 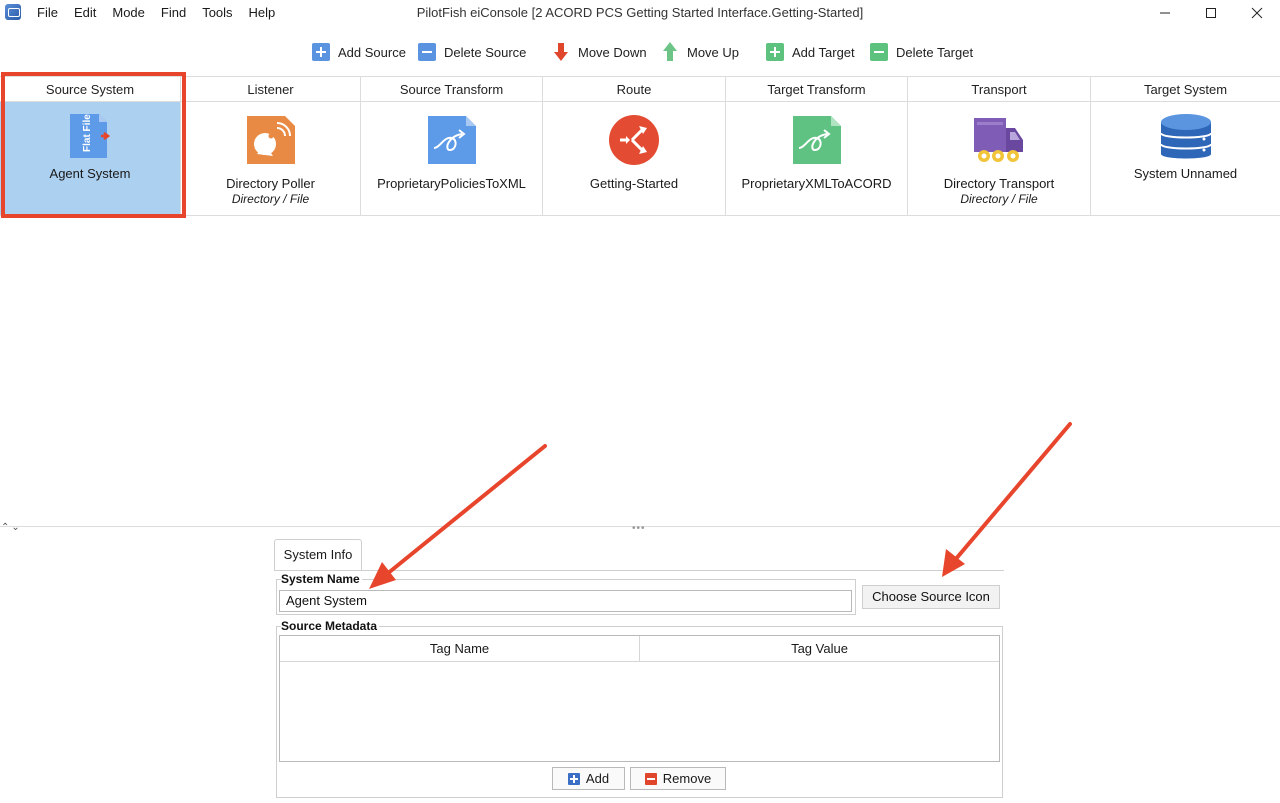 I want to click on collapse-expand-icon: ⌃⌄, so click(x=11, y=527).